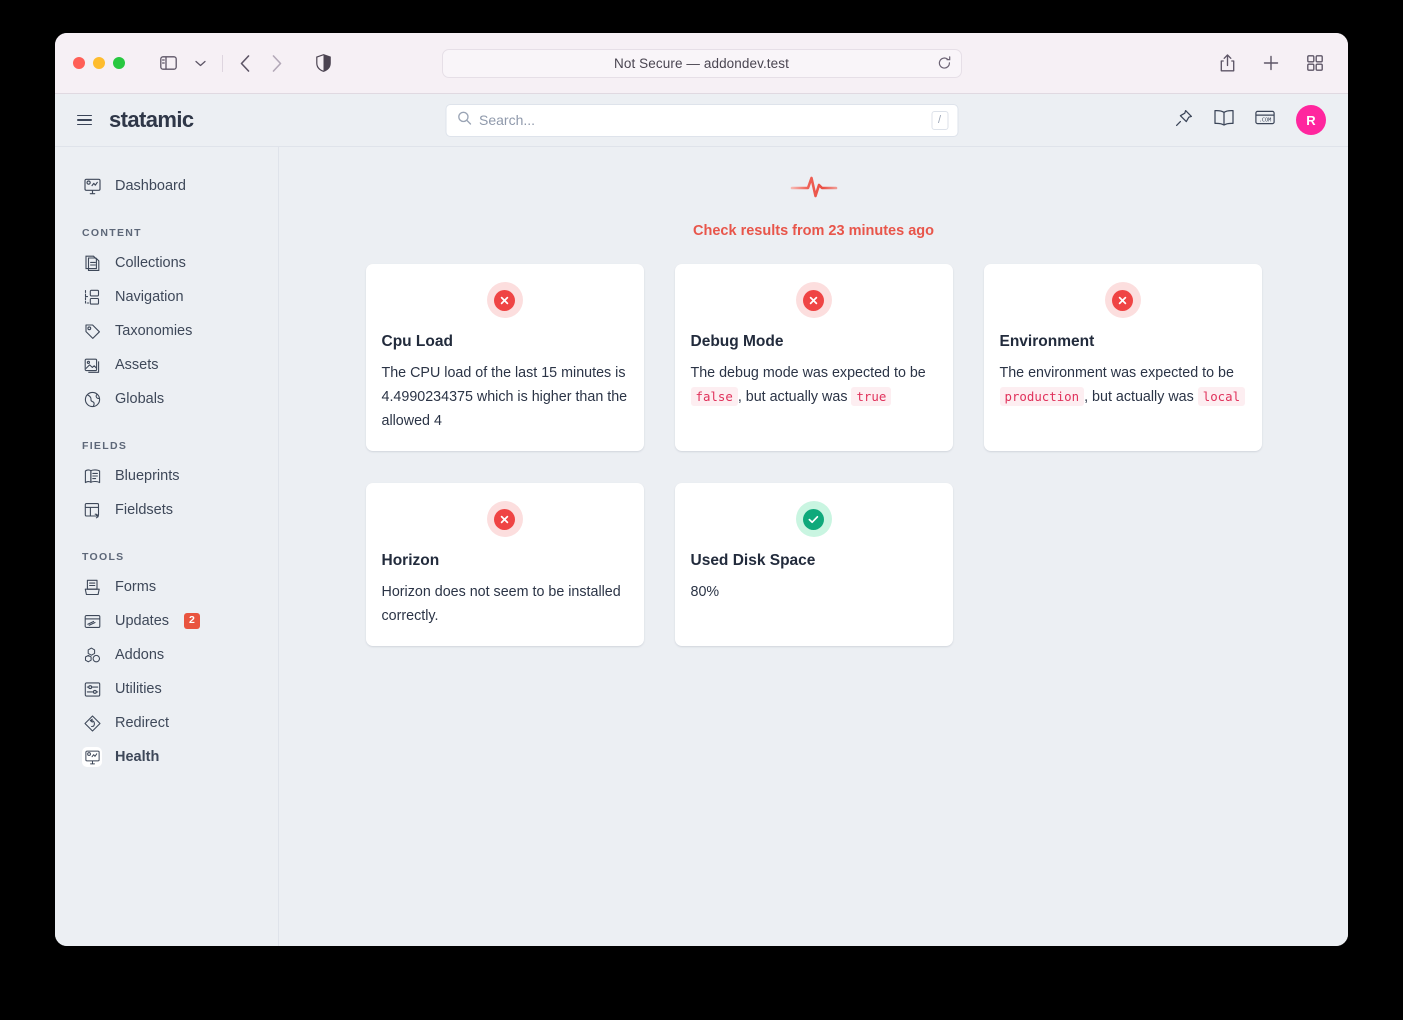 The image size is (1403, 1020). I want to click on avatar: R, so click(1311, 120).